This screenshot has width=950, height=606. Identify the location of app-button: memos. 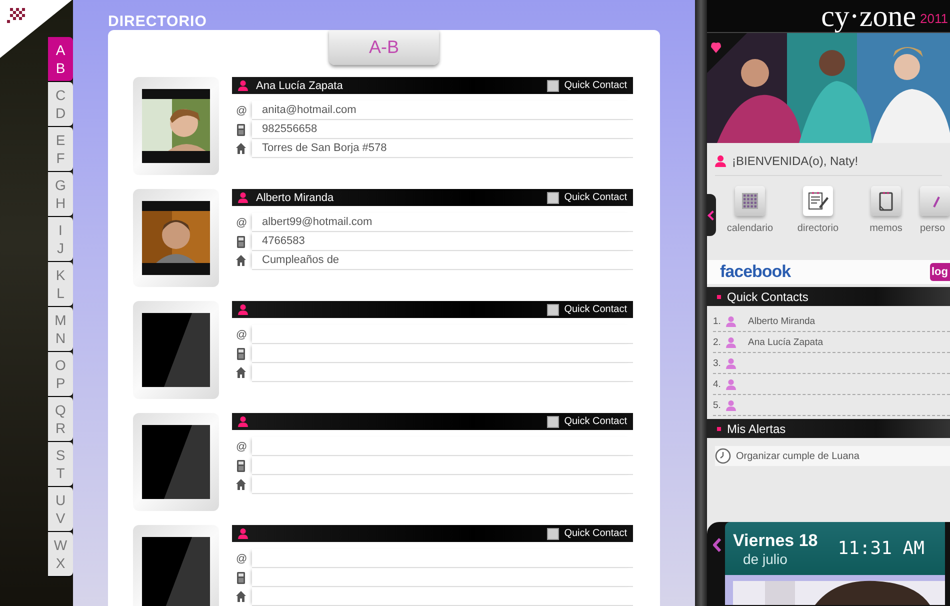
(886, 210).